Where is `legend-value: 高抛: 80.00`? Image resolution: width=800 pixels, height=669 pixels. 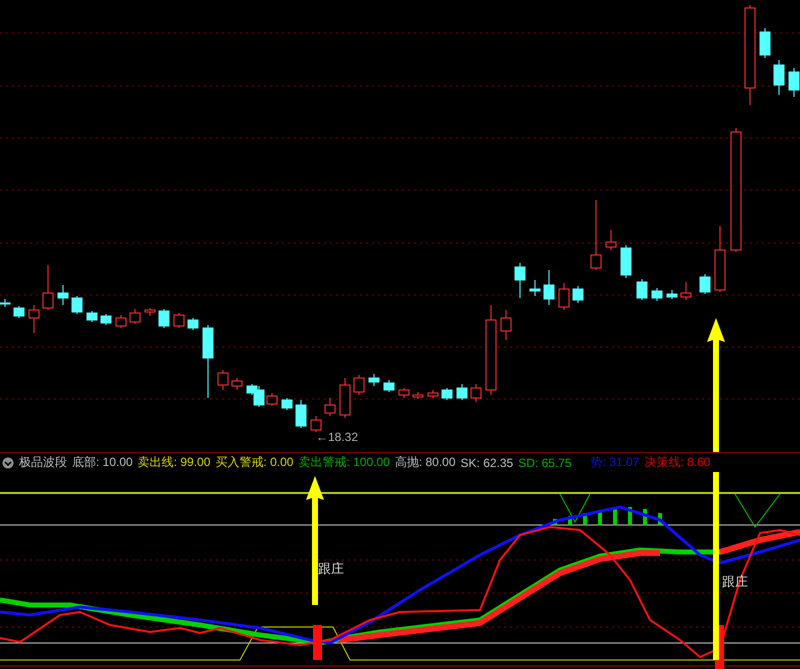
legend-value: 高抛: 80.00 is located at coordinates (425, 462).